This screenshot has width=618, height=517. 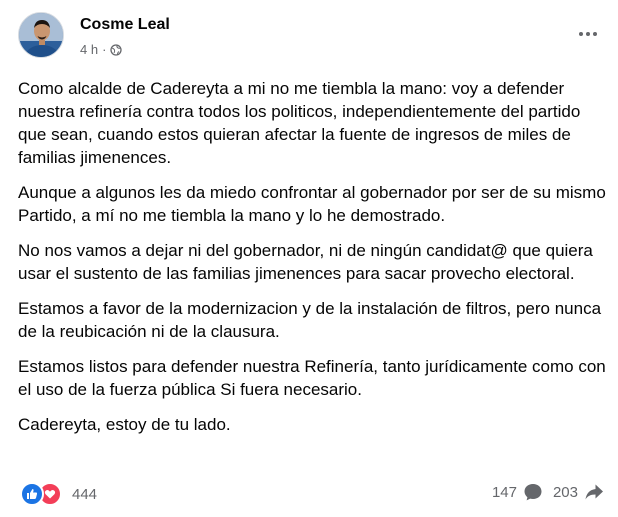 What do you see at coordinates (313, 494) in the screenshot?
I see `post-footer: 444 147 203` at bounding box center [313, 494].